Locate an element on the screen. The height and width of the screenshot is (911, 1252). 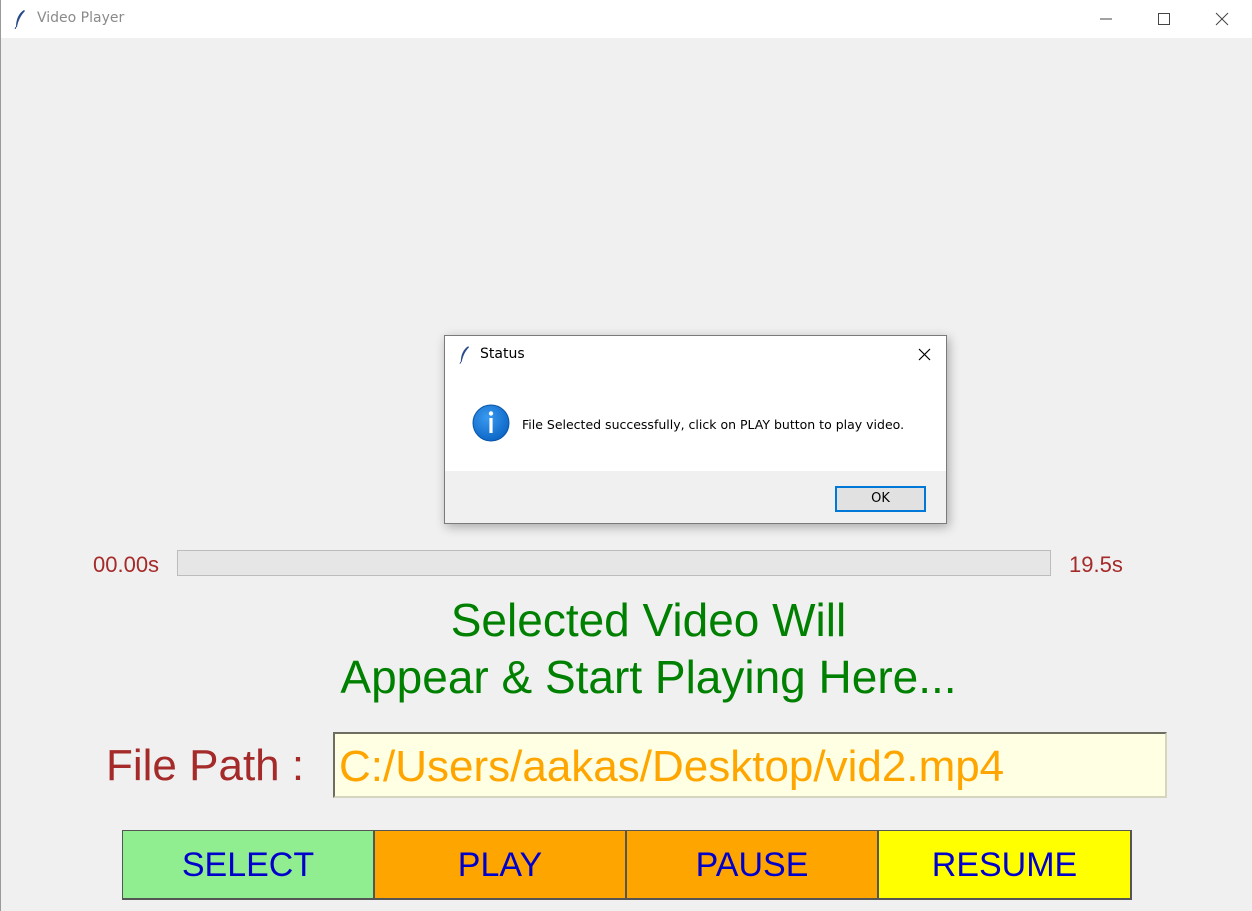
maximize-button is located at coordinates (1164, 19).